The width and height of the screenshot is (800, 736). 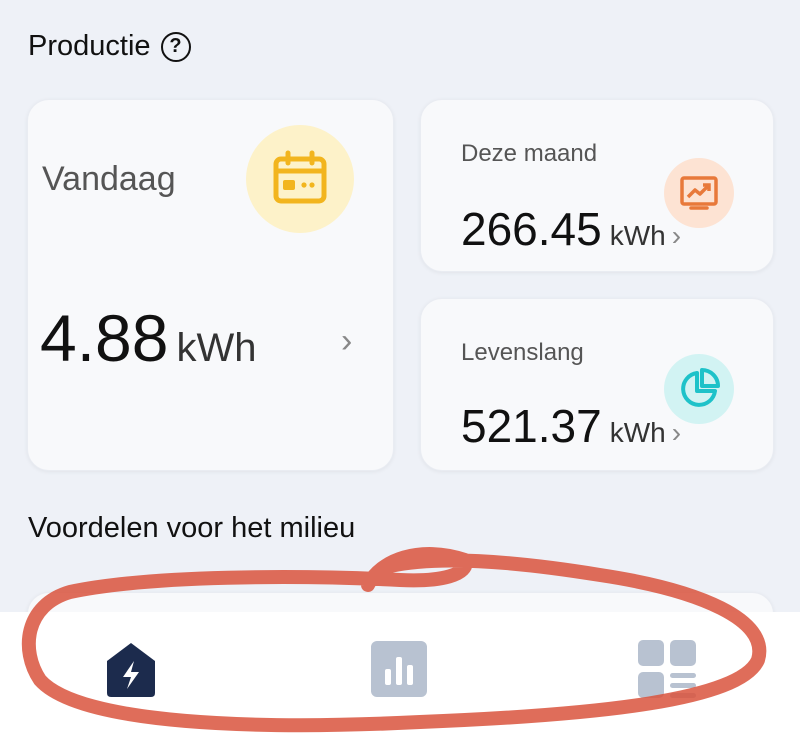 I want to click on month-value-row: 266.45 kWh ›, so click(x=571, y=229).